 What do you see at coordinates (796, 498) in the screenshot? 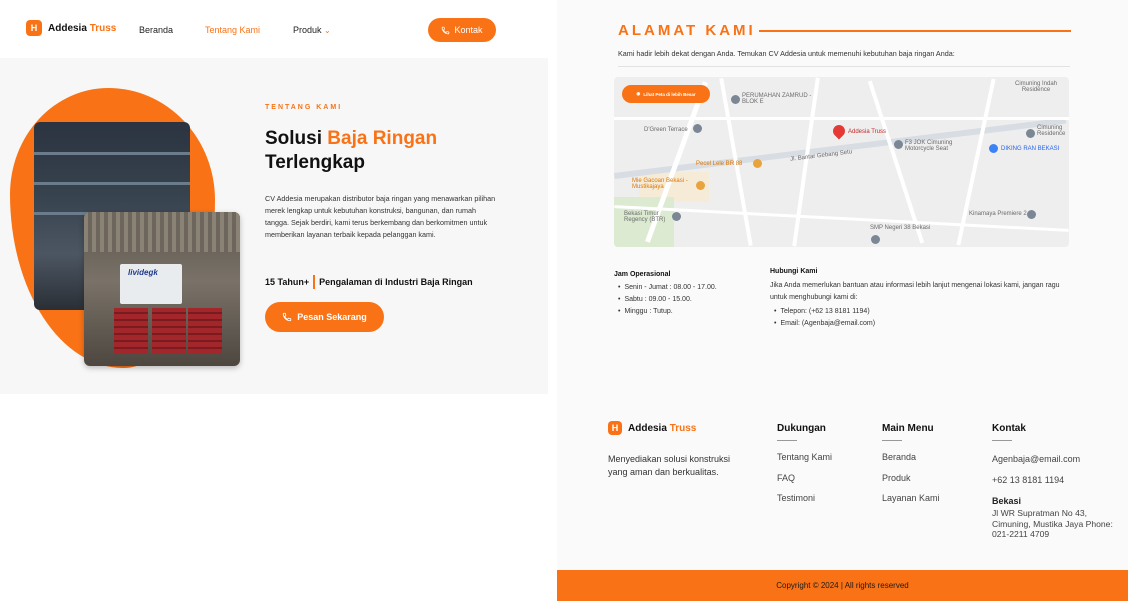
I see `footer-link-testimoni: Testimoni` at bounding box center [796, 498].